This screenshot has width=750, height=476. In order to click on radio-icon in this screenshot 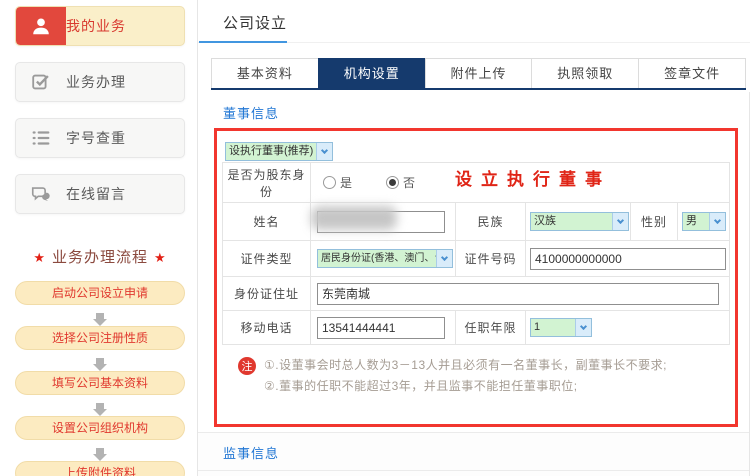, I will do `click(329, 182)`.